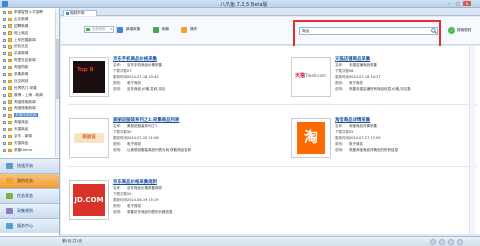 The image size is (480, 246). I want to click on thumbnail-subtext: Tmall.com, so click(315, 75).